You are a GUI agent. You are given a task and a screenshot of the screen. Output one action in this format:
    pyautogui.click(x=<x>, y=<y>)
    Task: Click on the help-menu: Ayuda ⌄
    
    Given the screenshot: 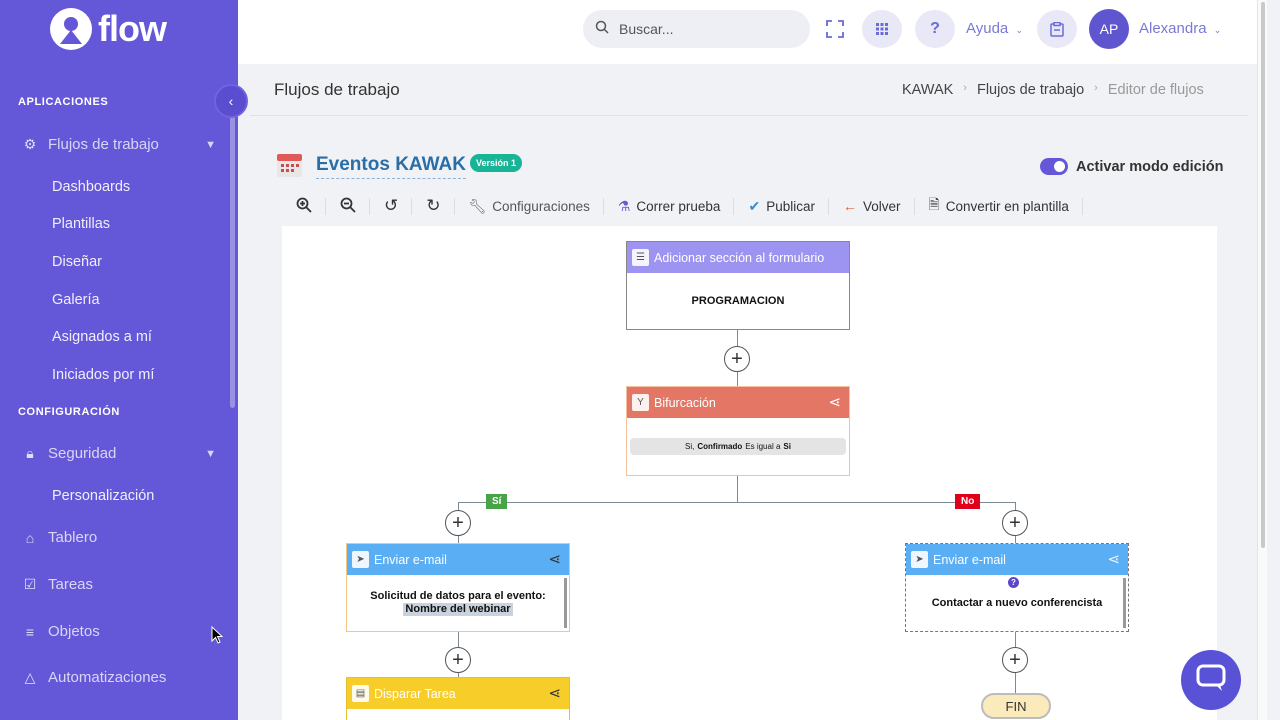 What is the action you would take?
    pyautogui.click(x=994, y=28)
    